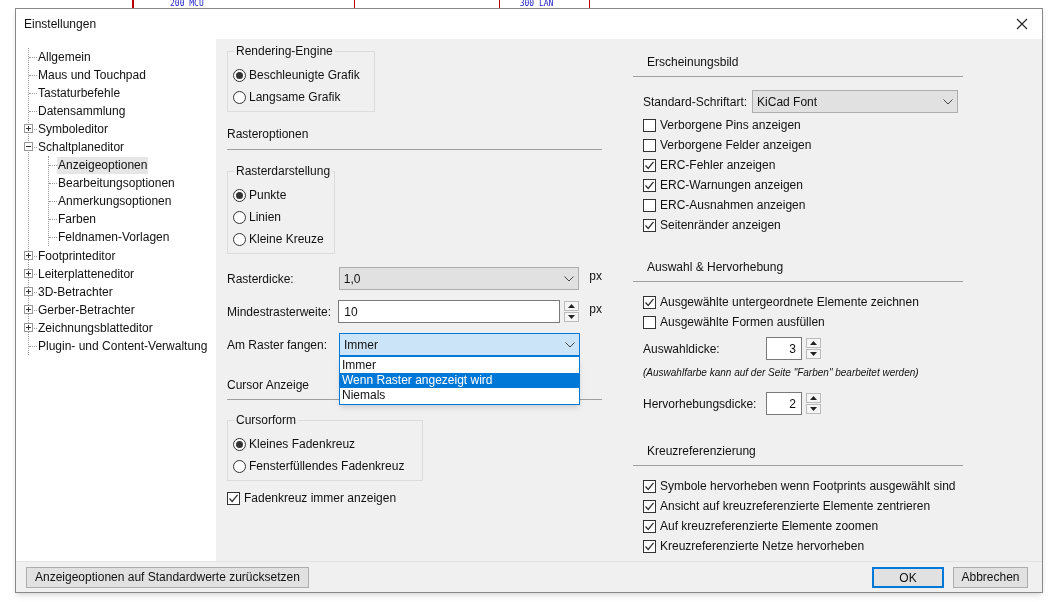 The width and height of the screenshot is (1052, 602). What do you see at coordinates (295, 97) in the screenshot?
I see `radio-label: Langsame Grafik` at bounding box center [295, 97].